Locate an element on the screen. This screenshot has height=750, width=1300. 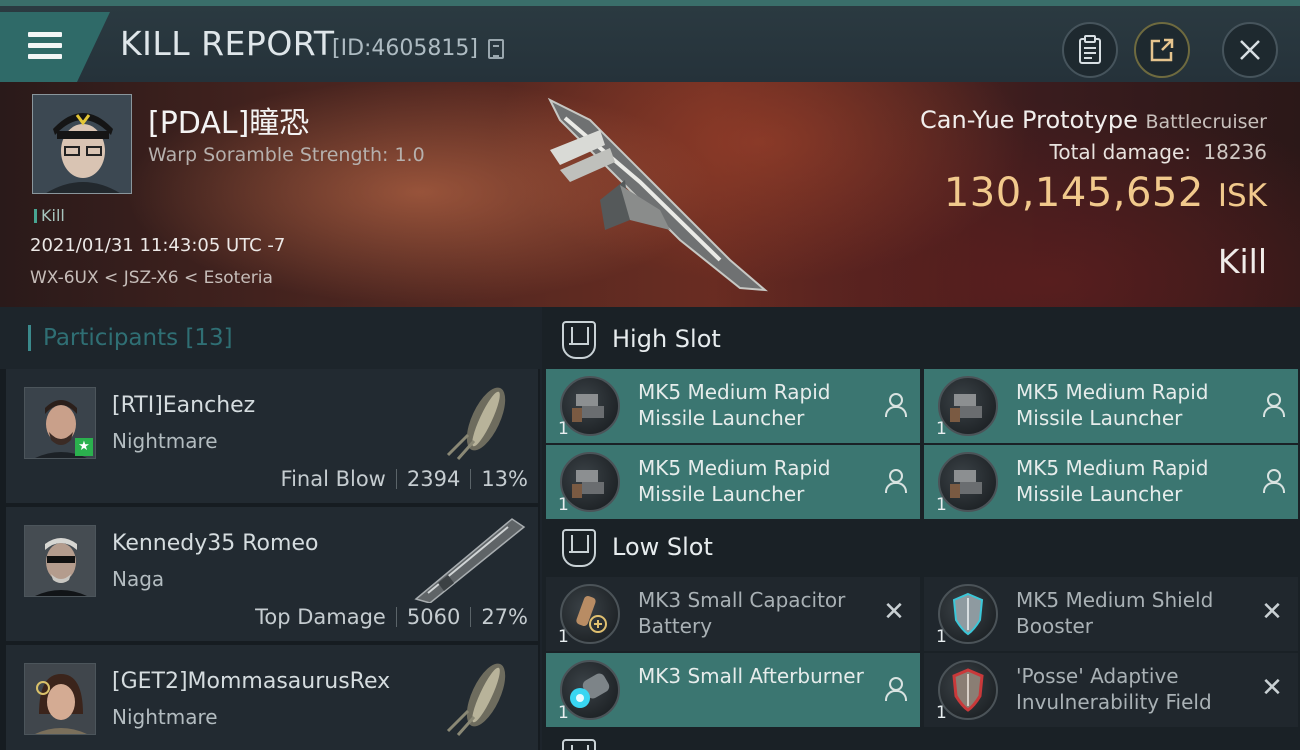
participants-header: Participants [13] is located at coordinates (270, 338).